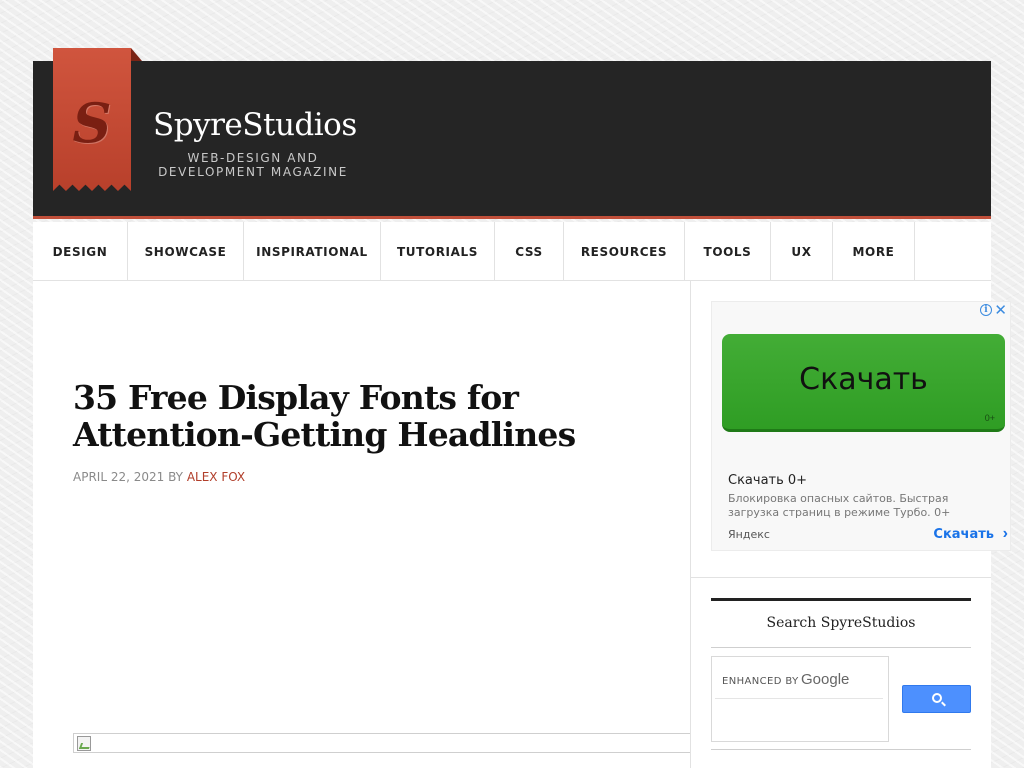 This screenshot has height=768, width=1024. Describe the element at coordinates (1005, 534) in the screenshot. I see `chevron-right-icon: ›` at that location.